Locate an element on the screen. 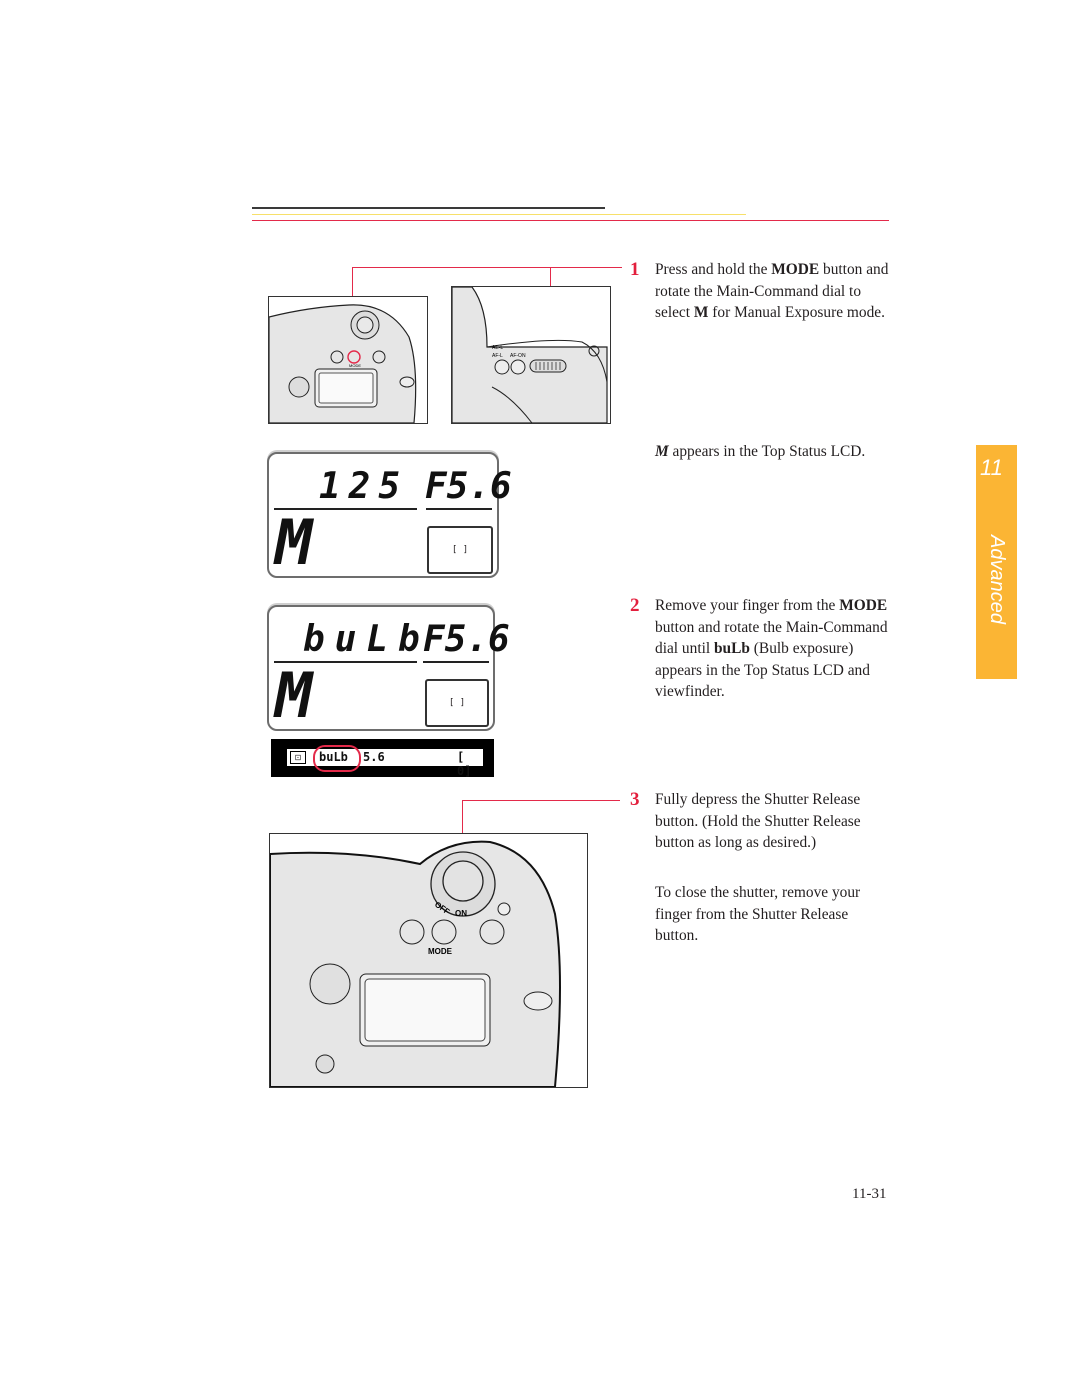 This screenshot has width=1080, height=1397. leader-line-step1 is located at coordinates (487, 267).